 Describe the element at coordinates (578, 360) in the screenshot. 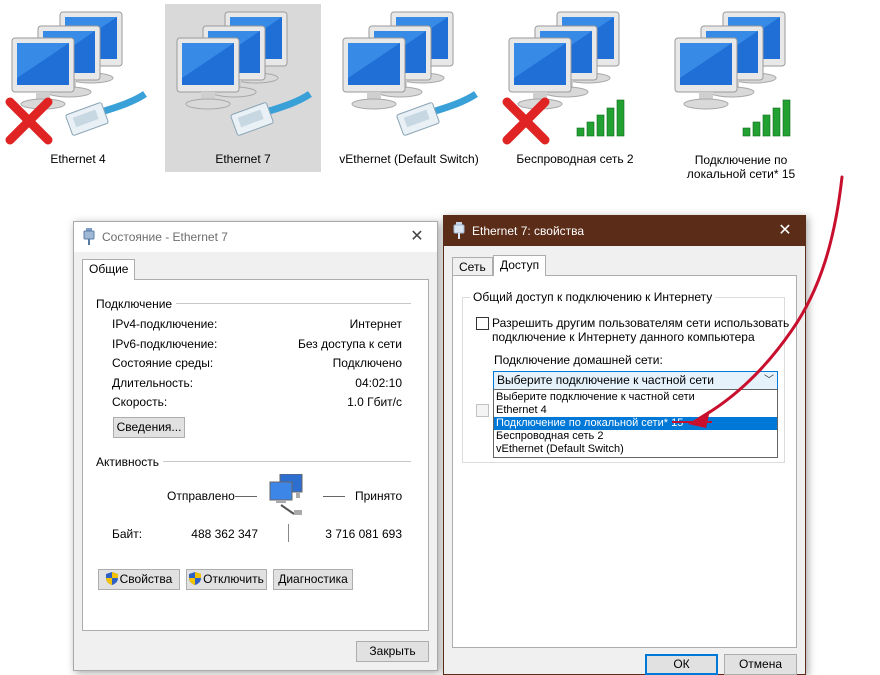

I see `home-network-label: Подключение домашней сети:` at that location.